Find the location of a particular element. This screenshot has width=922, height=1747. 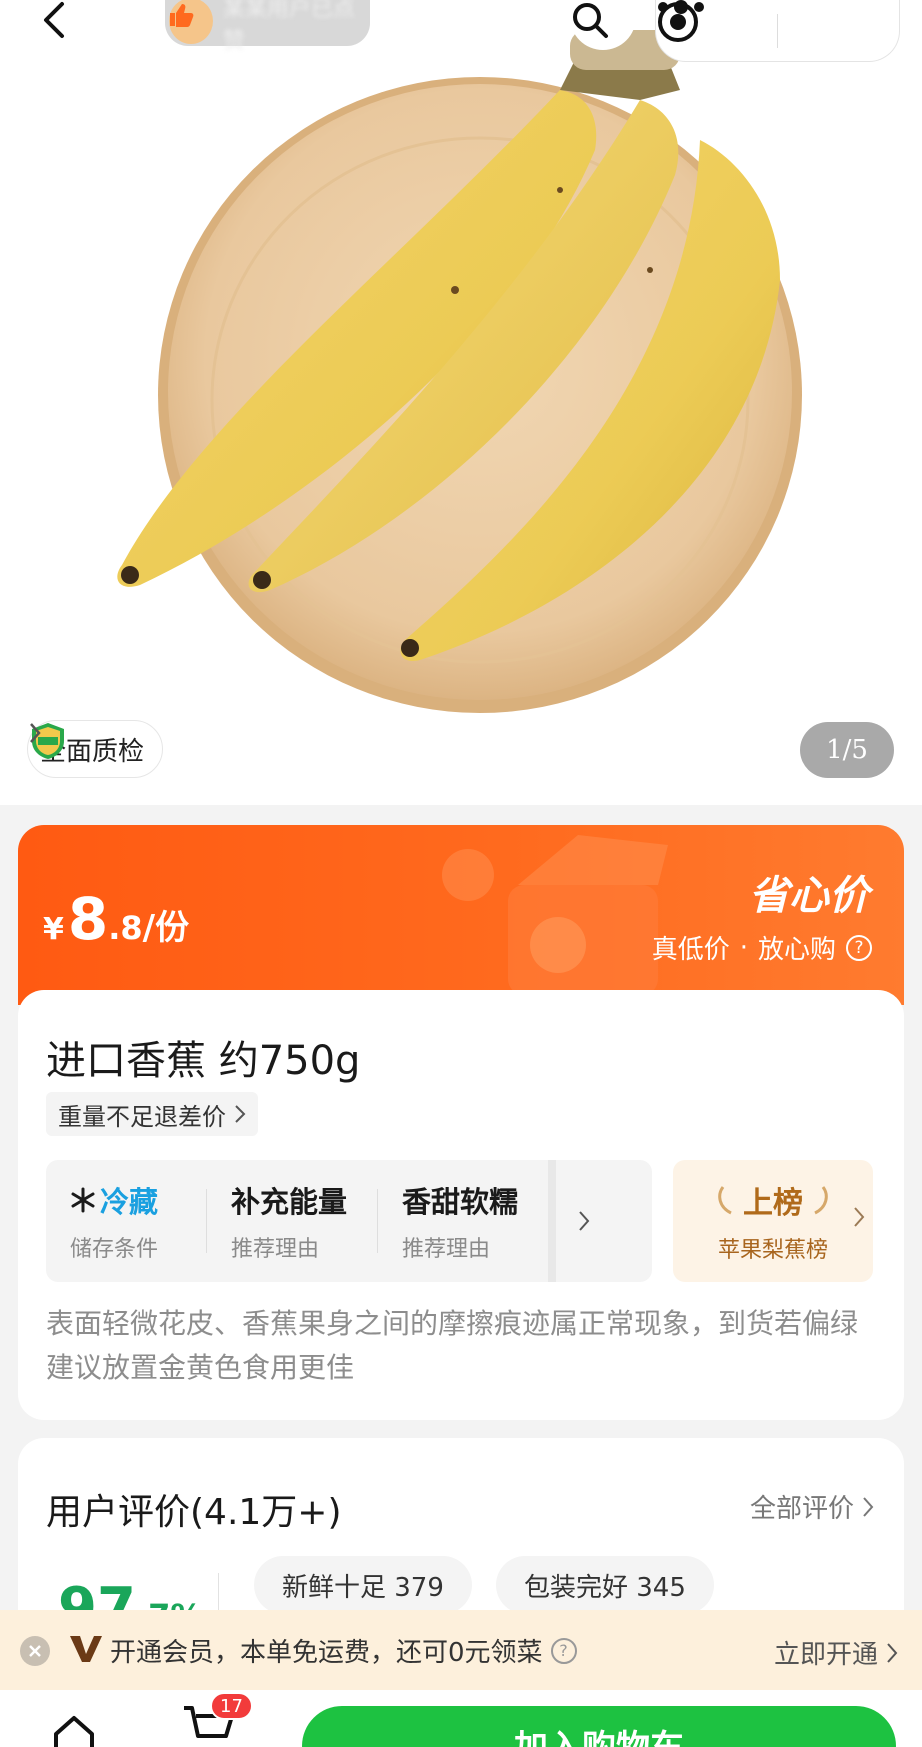

banner-sub-2: 放心购 is located at coordinates (796, 950).